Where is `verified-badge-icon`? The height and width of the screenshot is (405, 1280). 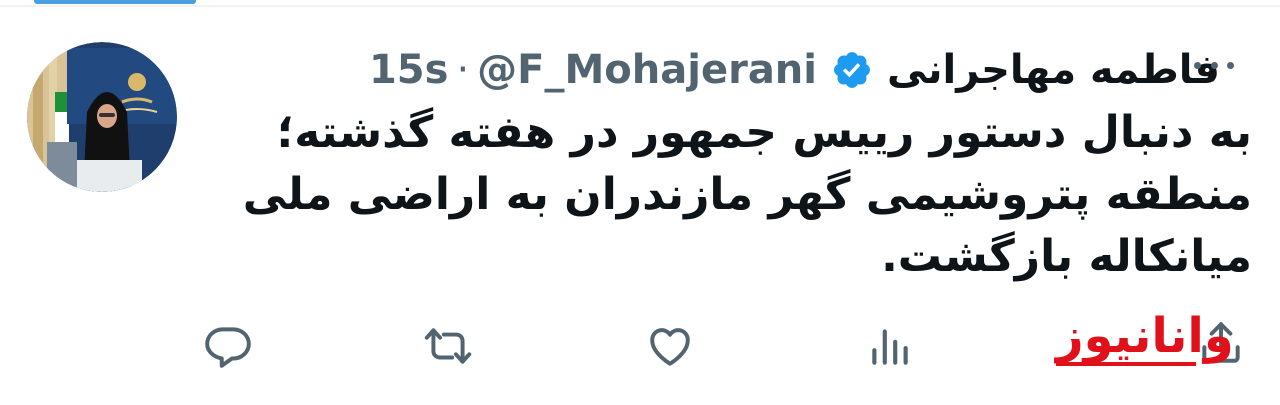 verified-badge-icon is located at coordinates (852, 70).